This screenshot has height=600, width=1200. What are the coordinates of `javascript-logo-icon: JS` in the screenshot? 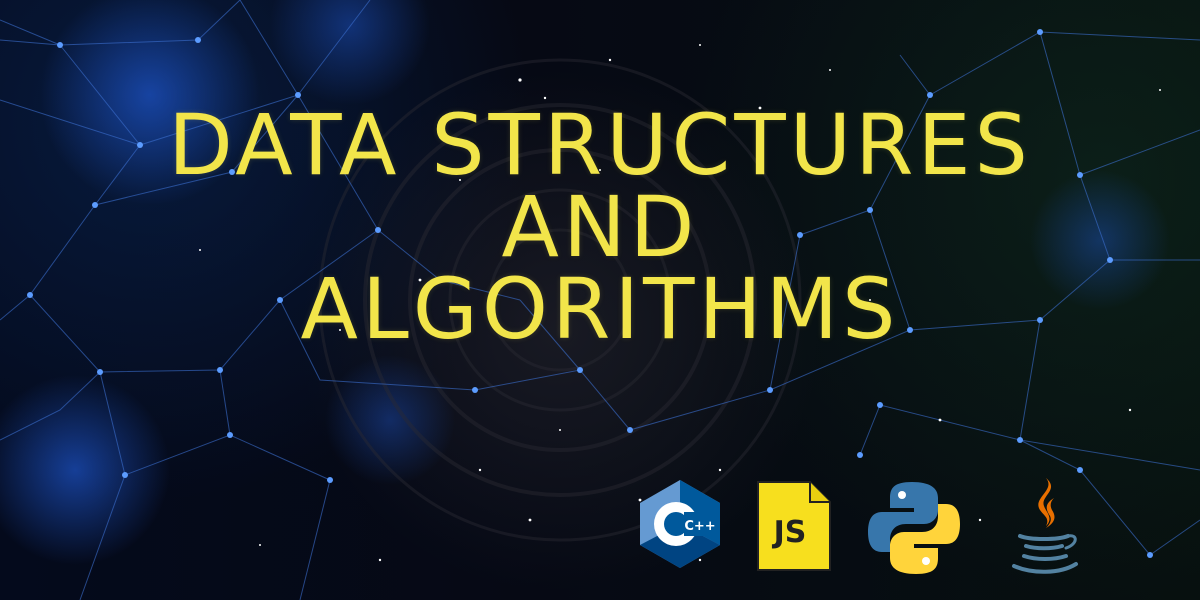 It's located at (794, 526).